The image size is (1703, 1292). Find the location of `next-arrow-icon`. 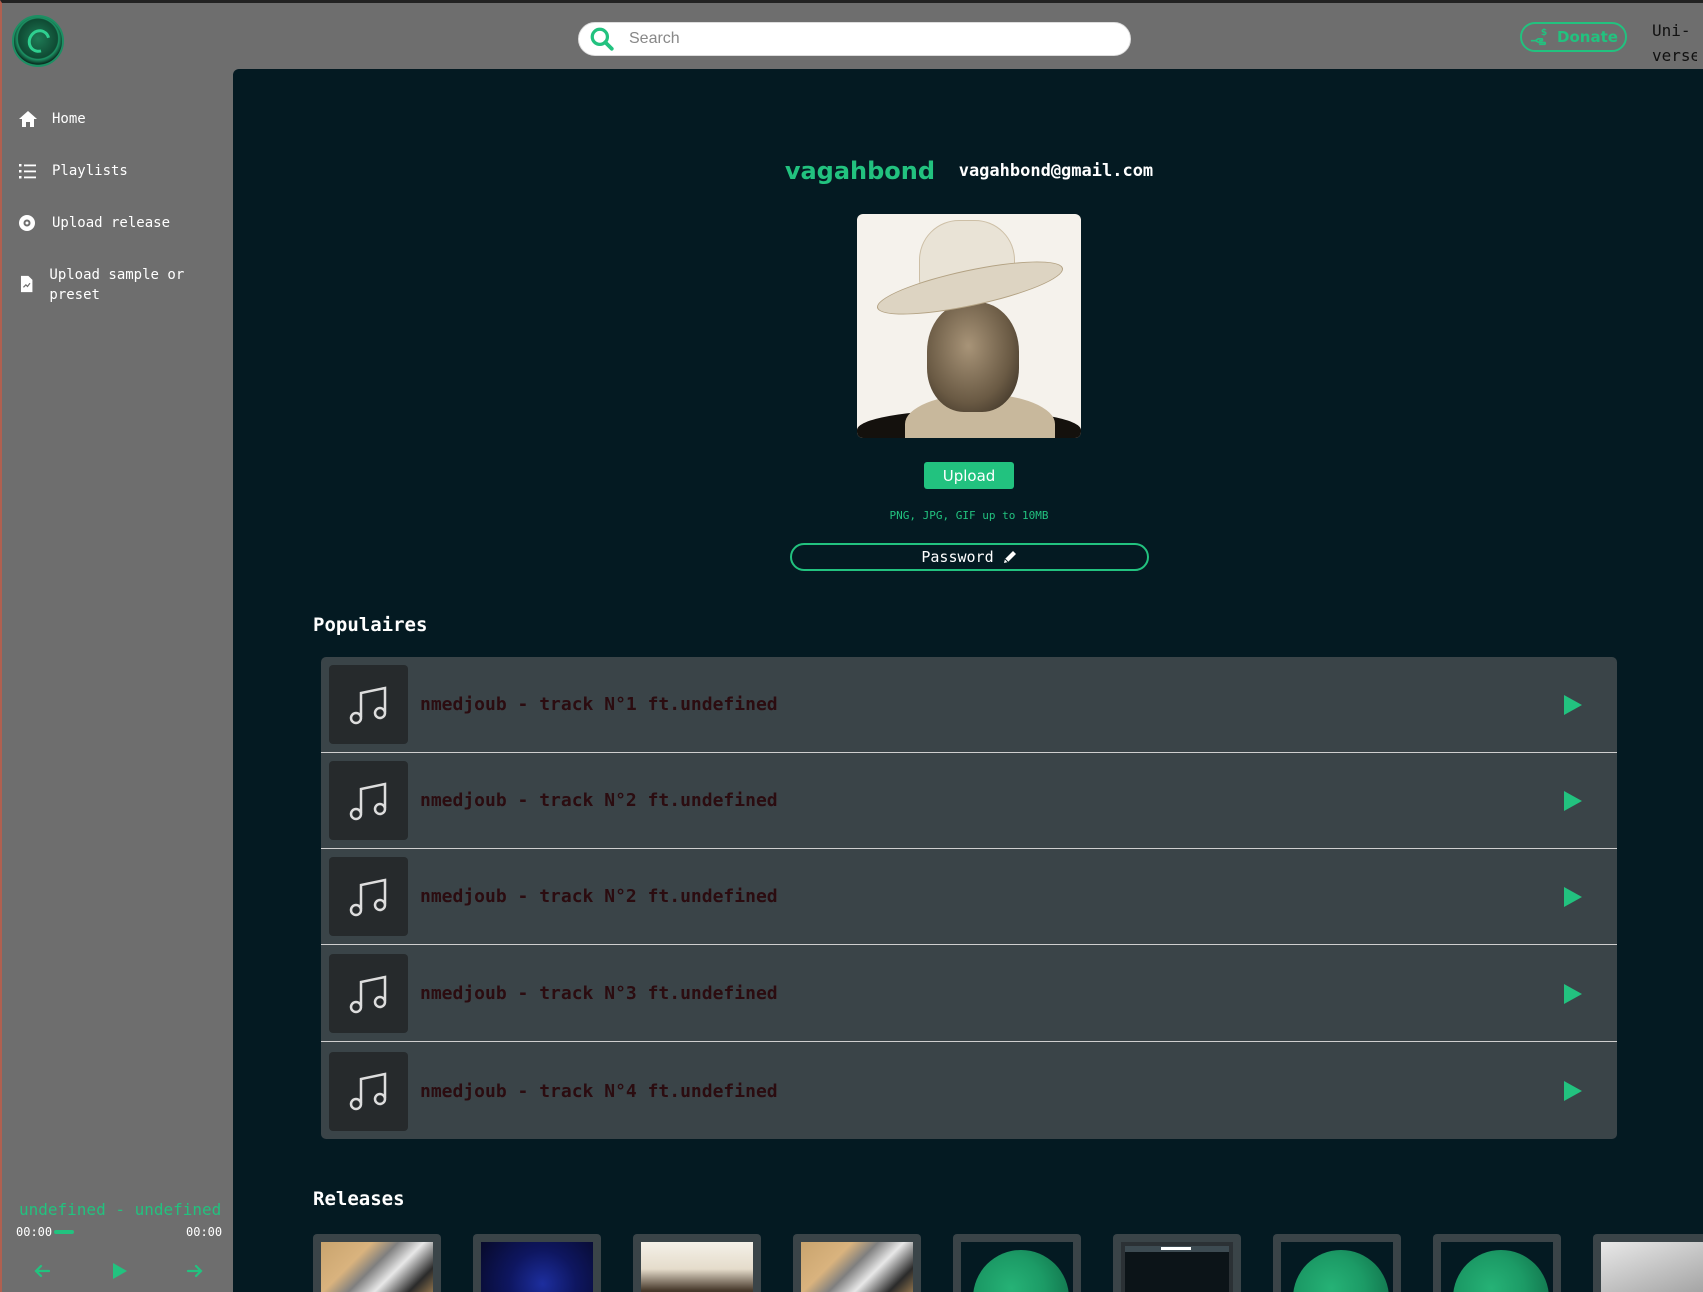

next-arrow-icon is located at coordinates (195, 1271).